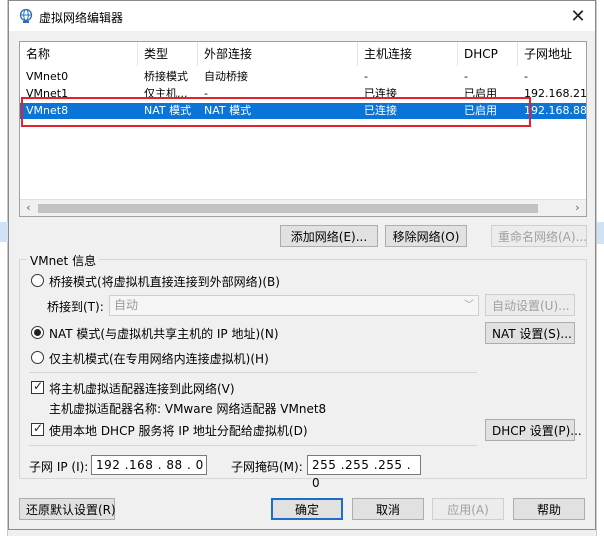 The height and width of the screenshot is (536, 604). I want to click on bridged-mode-label: 桥接模式(将虚拟机直接连接到外部网络)(B), so click(164, 281).